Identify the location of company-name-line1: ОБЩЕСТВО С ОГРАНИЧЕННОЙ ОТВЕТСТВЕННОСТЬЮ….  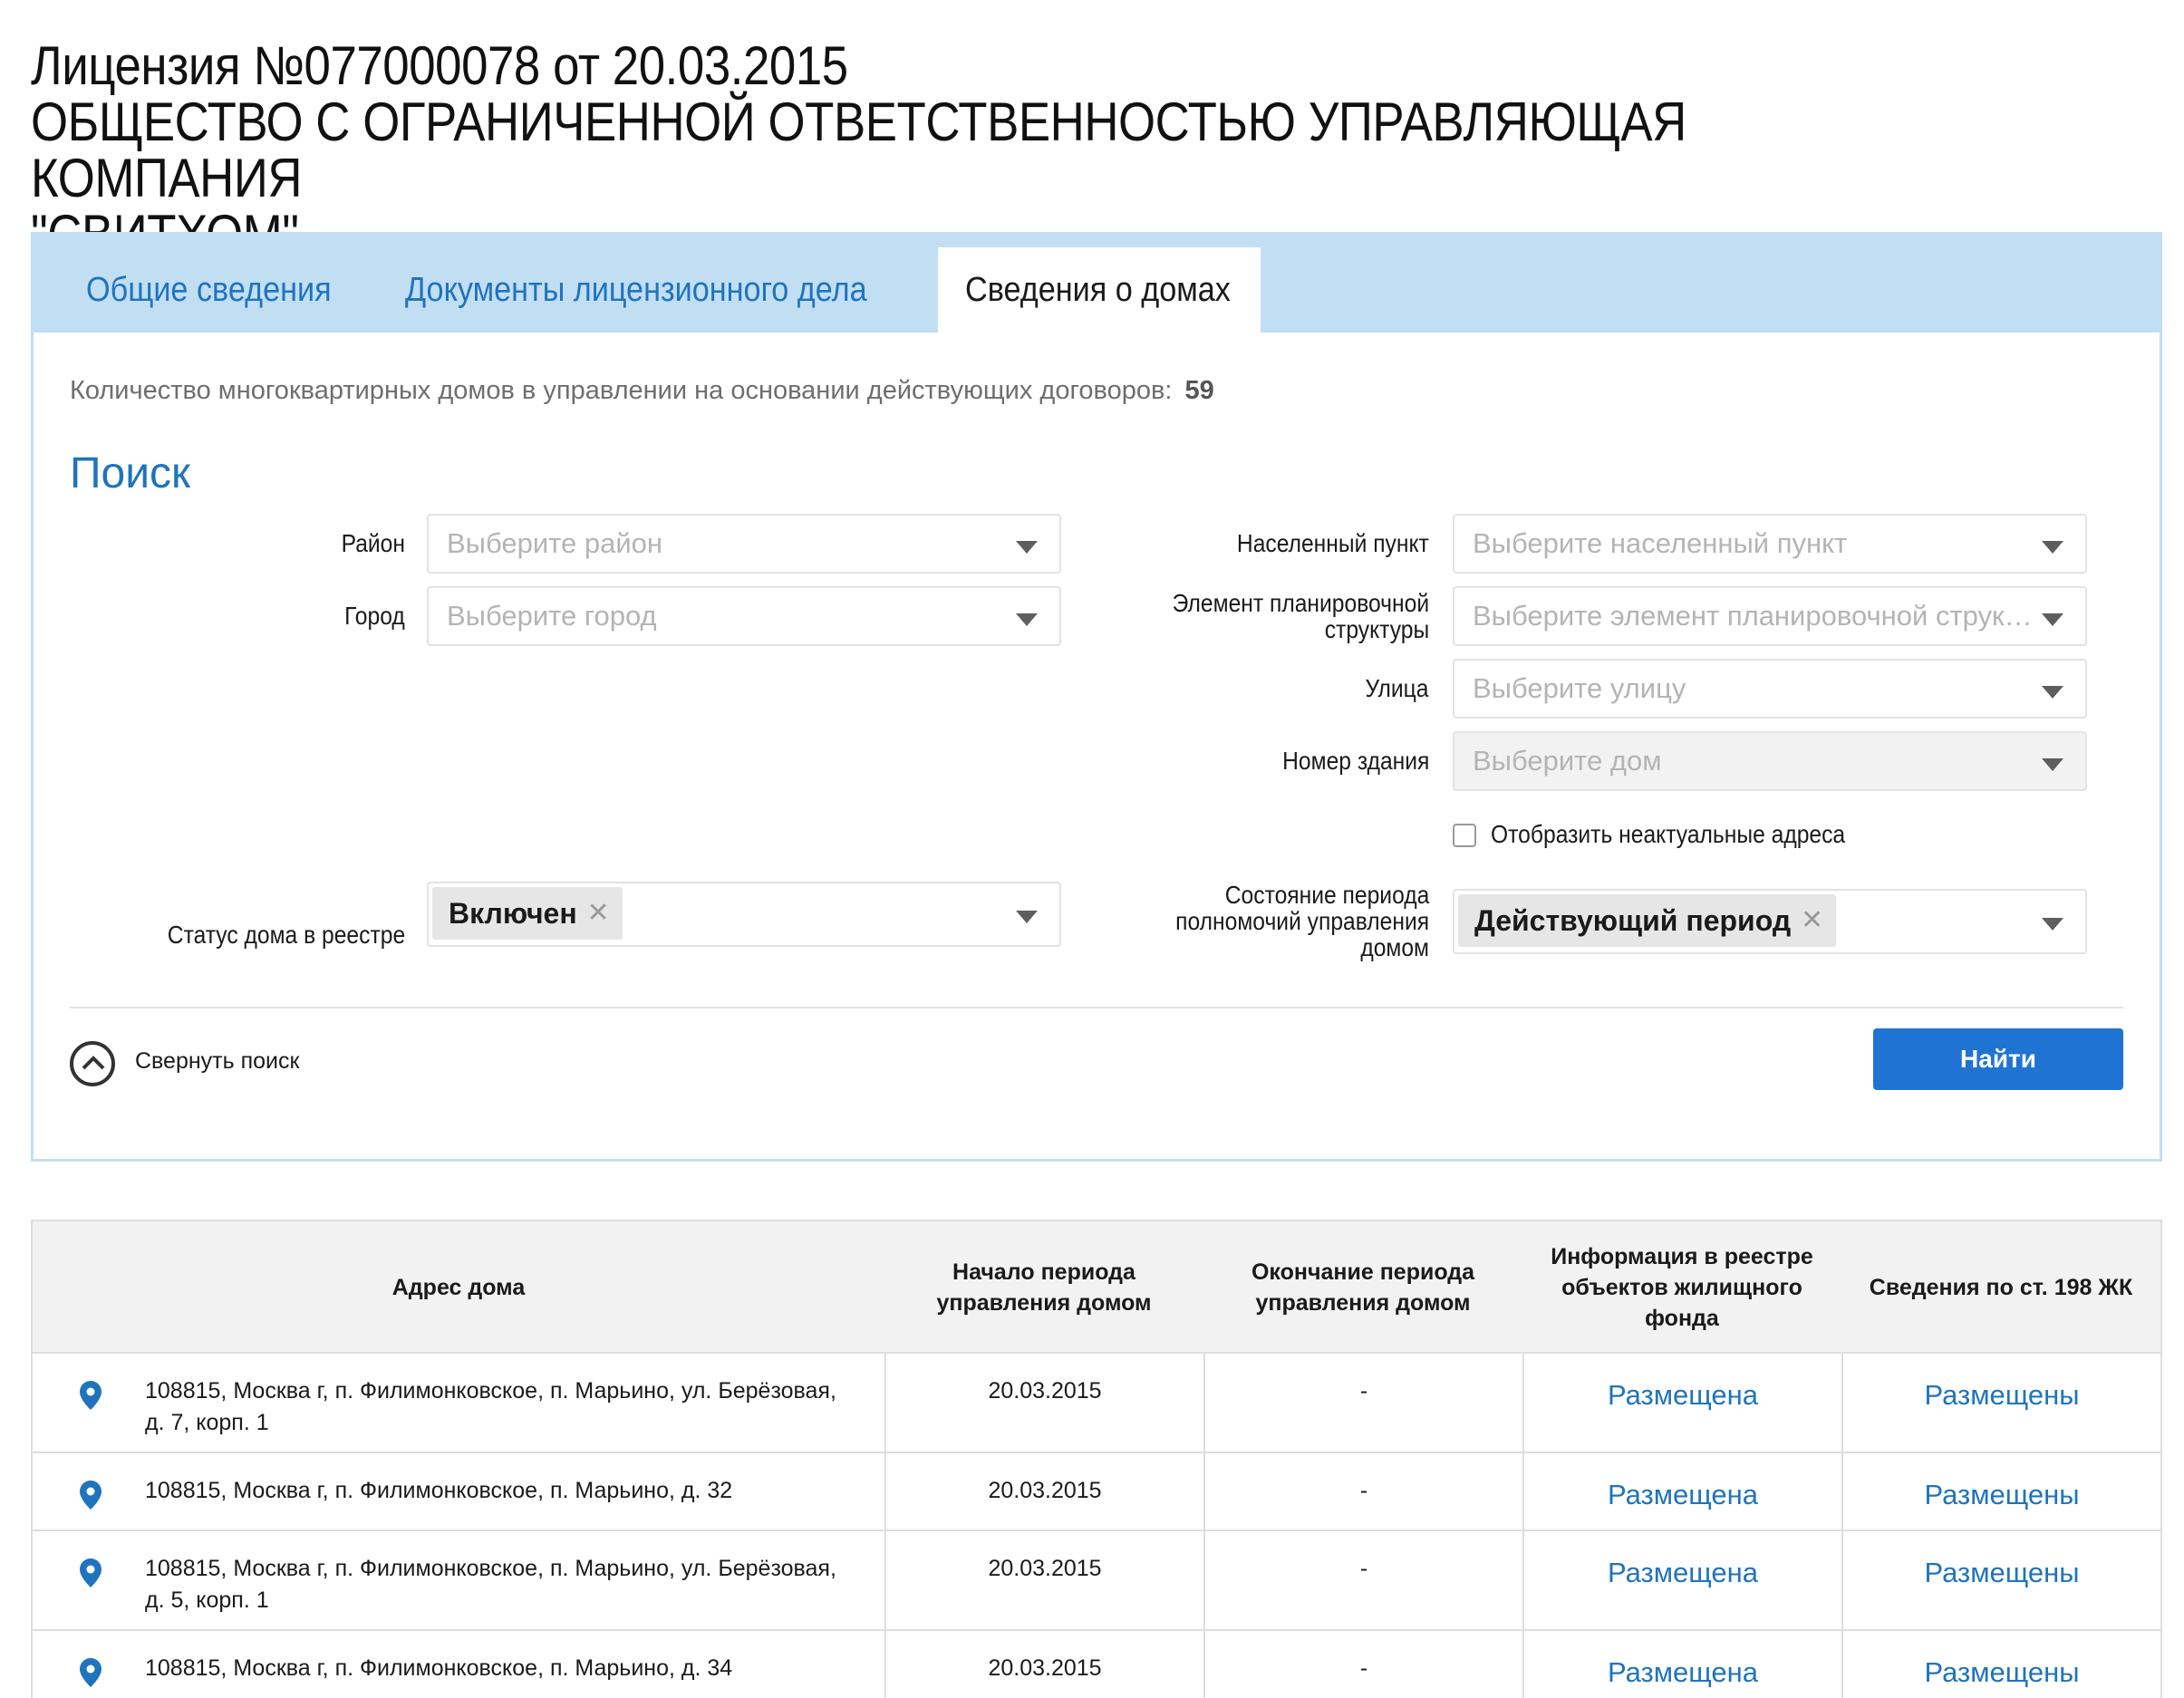
(859, 150).